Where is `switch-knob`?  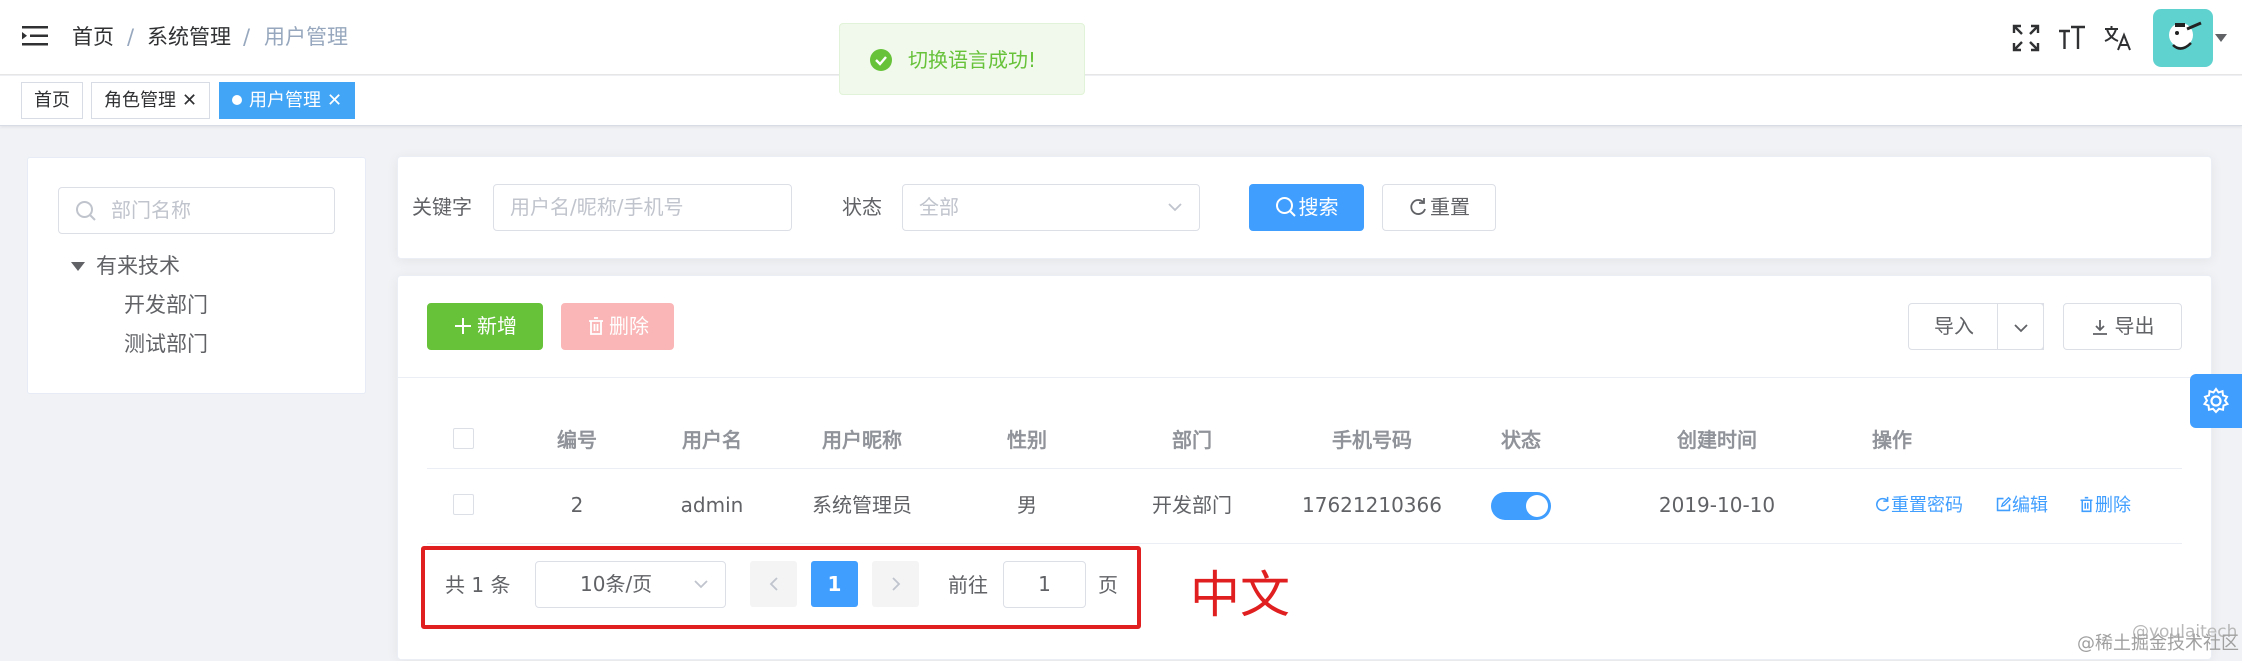
switch-knob is located at coordinates (1537, 506).